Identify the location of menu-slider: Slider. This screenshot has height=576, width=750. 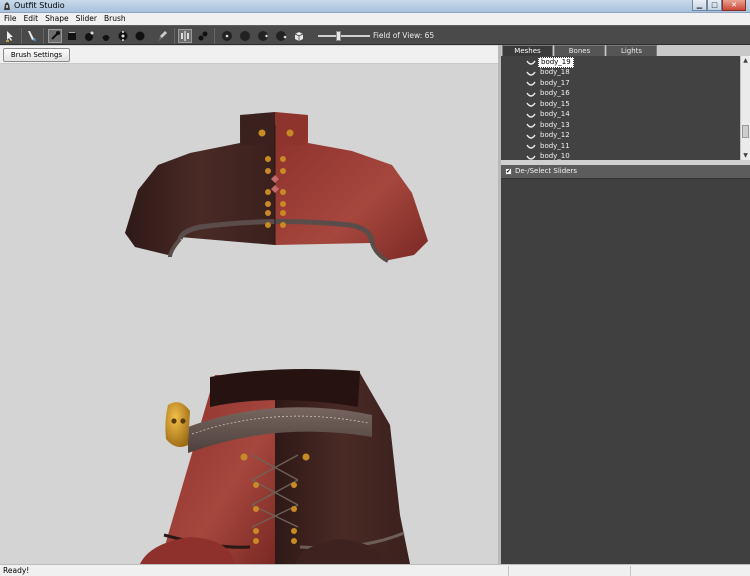
(86, 19).